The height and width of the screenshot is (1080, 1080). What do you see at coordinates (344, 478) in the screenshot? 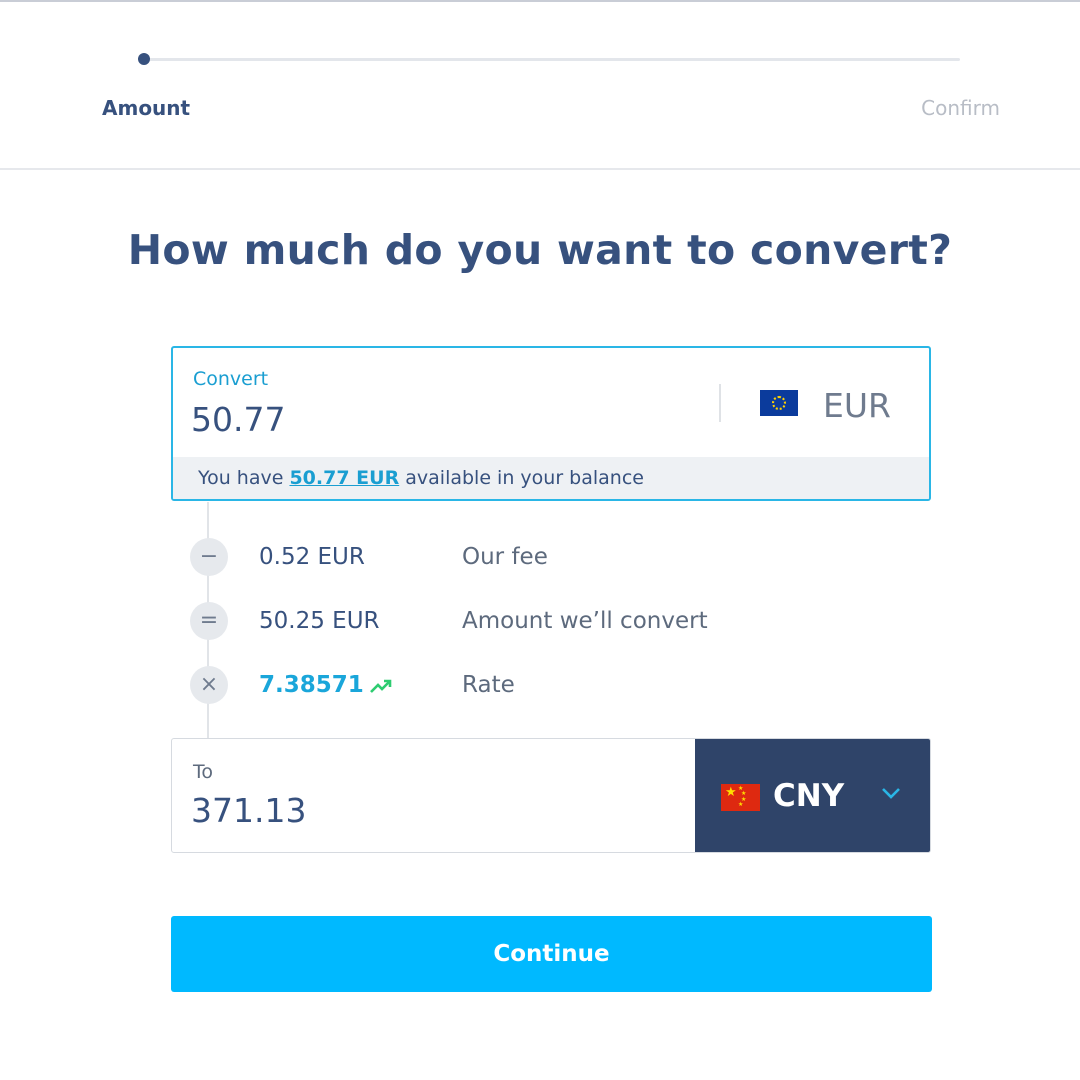
I see `balance-amount-link: 50.77 EUR` at bounding box center [344, 478].